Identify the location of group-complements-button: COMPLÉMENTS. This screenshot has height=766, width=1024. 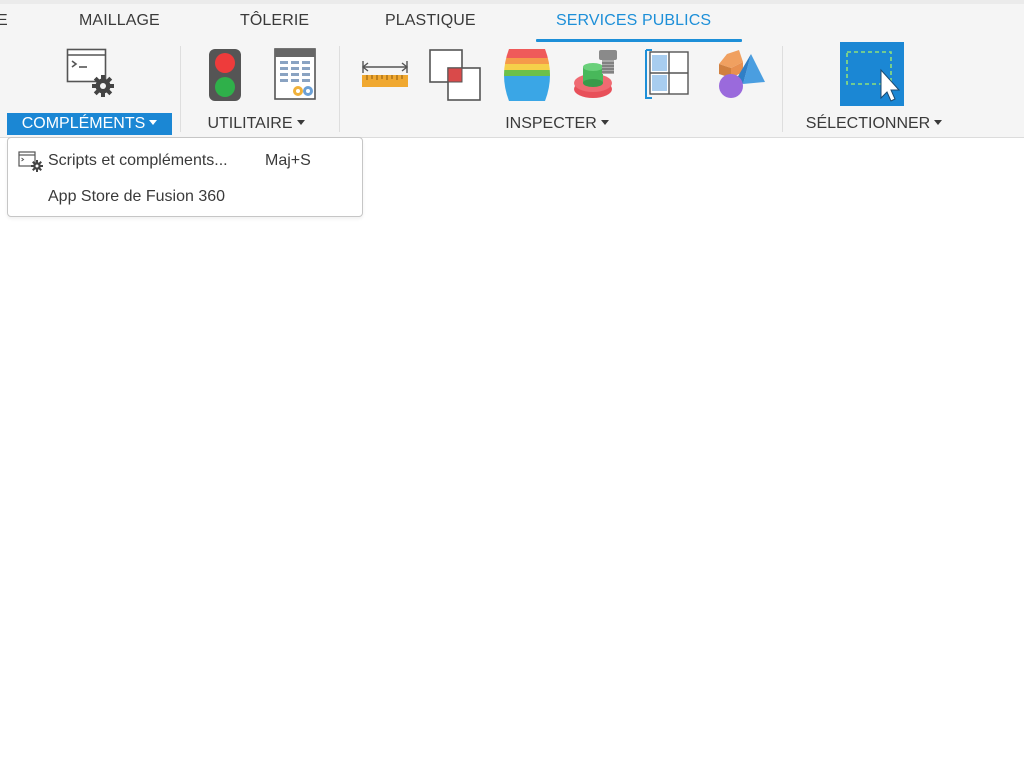
(89, 124).